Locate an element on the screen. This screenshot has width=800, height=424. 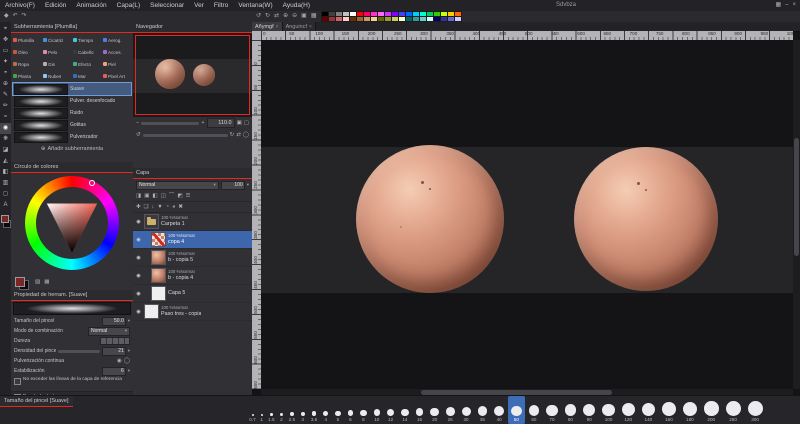
visibility-eye-icon: ◉ is located at coordinates (138, 276).